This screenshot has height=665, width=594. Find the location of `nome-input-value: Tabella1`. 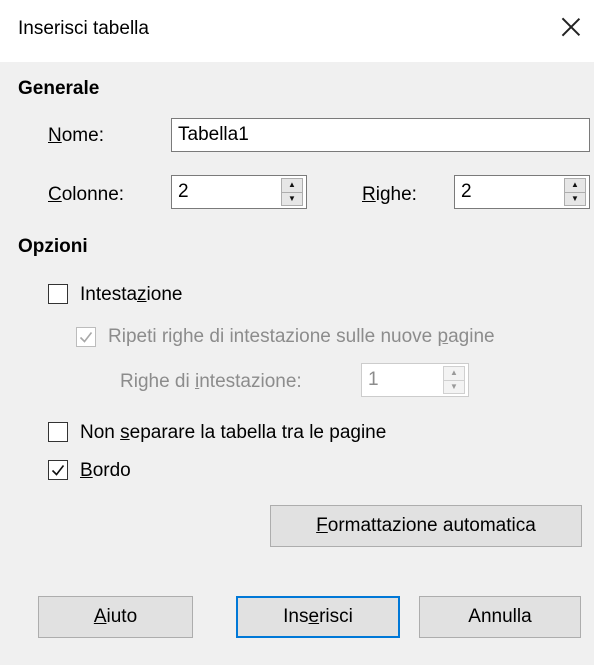

nome-input-value: Tabella1 is located at coordinates (213, 134).